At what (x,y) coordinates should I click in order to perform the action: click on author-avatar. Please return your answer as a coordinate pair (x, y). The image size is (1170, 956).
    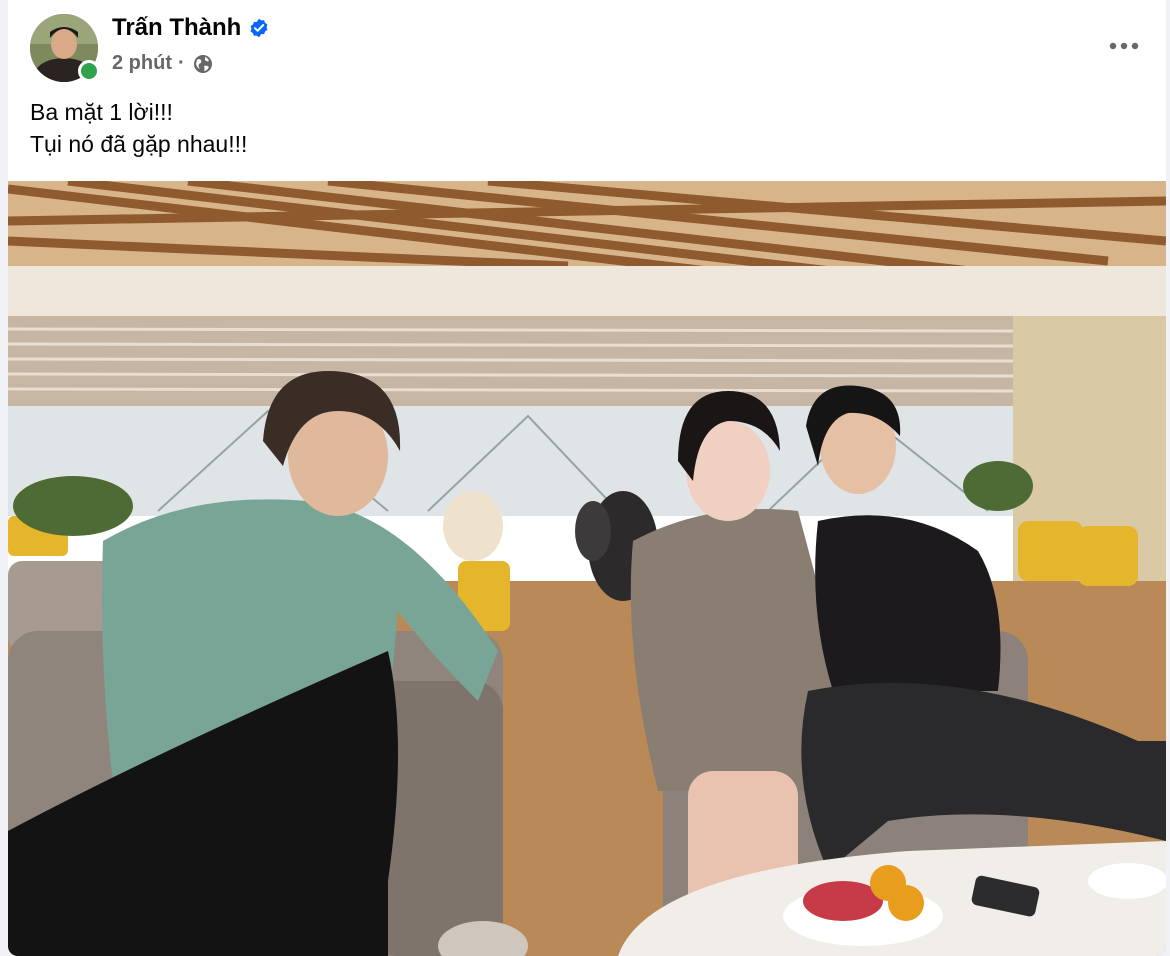
    Looking at the image, I should click on (65, 48).